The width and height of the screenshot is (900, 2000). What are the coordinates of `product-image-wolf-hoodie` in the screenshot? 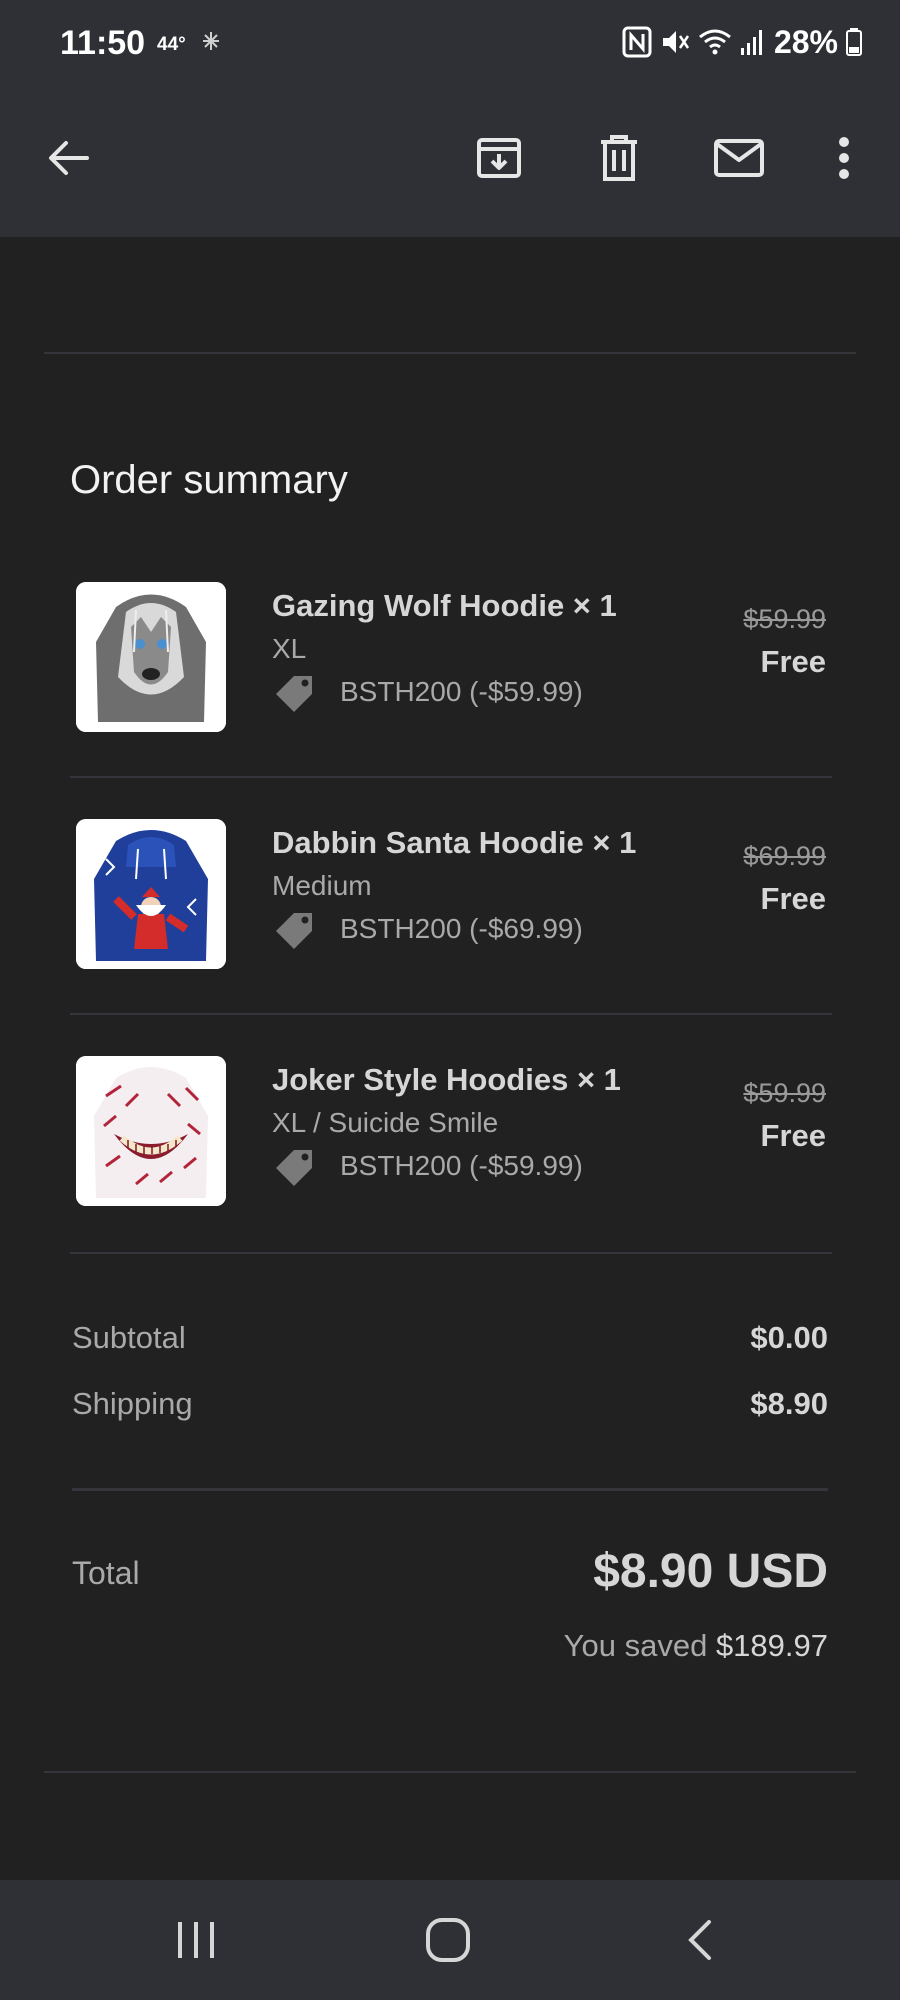 It's located at (151, 657).